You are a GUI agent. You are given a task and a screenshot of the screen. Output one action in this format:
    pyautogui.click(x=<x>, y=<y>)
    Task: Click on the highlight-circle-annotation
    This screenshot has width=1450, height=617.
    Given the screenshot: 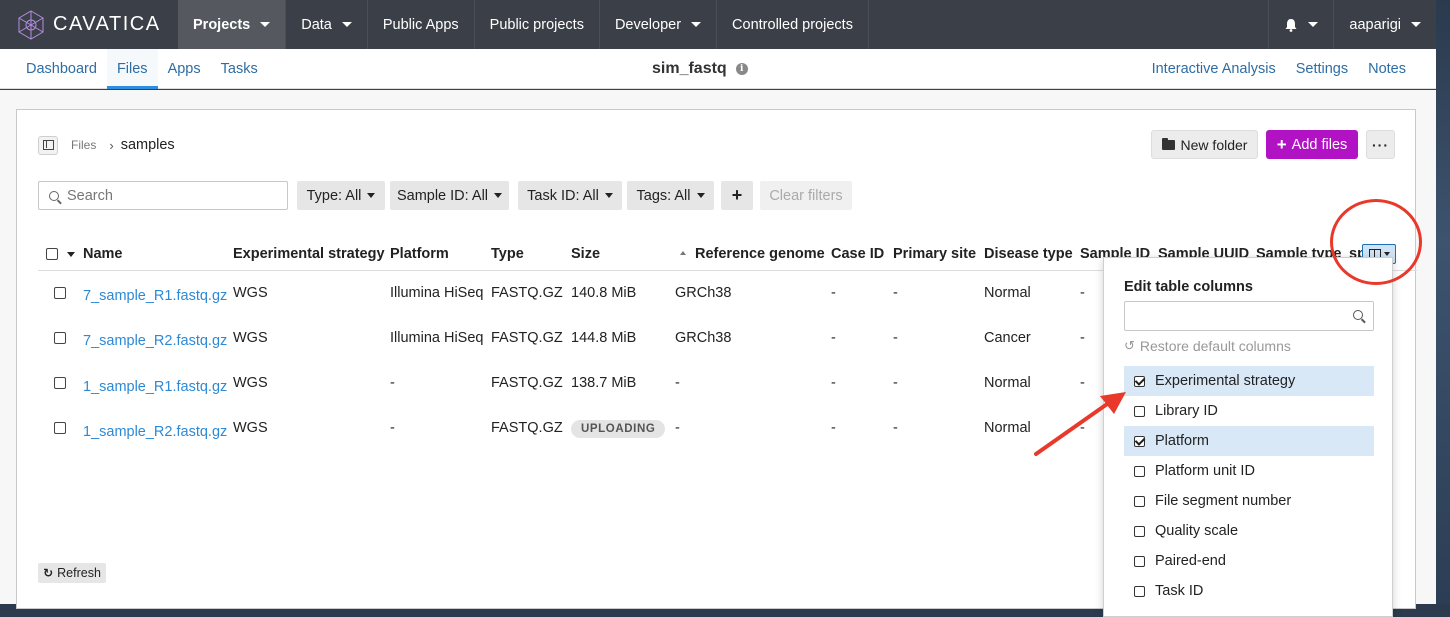 What is the action you would take?
    pyautogui.click(x=1376, y=242)
    